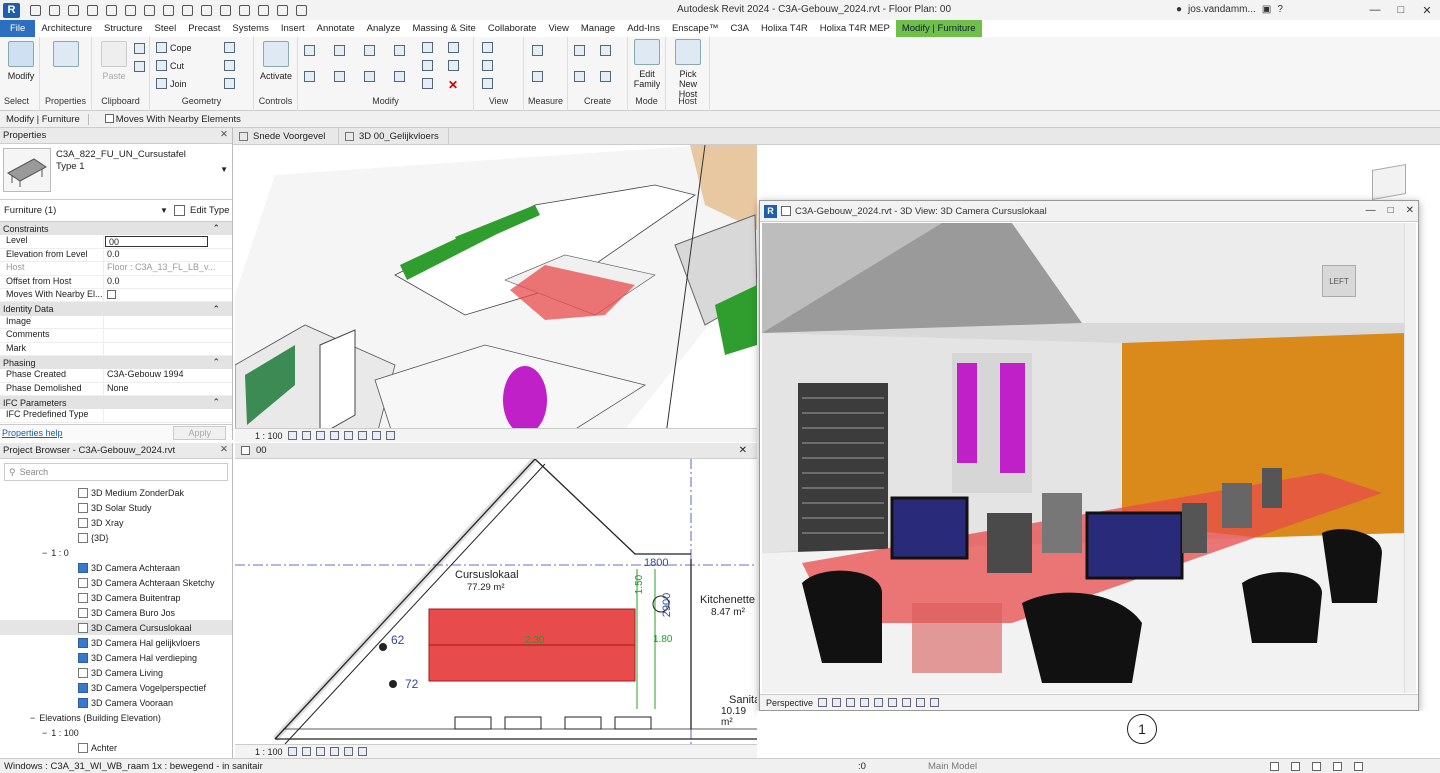 Image resolution: width=1440 pixels, height=773 pixels. What do you see at coordinates (390, 435) in the screenshot?
I see `reveal-hidden-icon` at bounding box center [390, 435].